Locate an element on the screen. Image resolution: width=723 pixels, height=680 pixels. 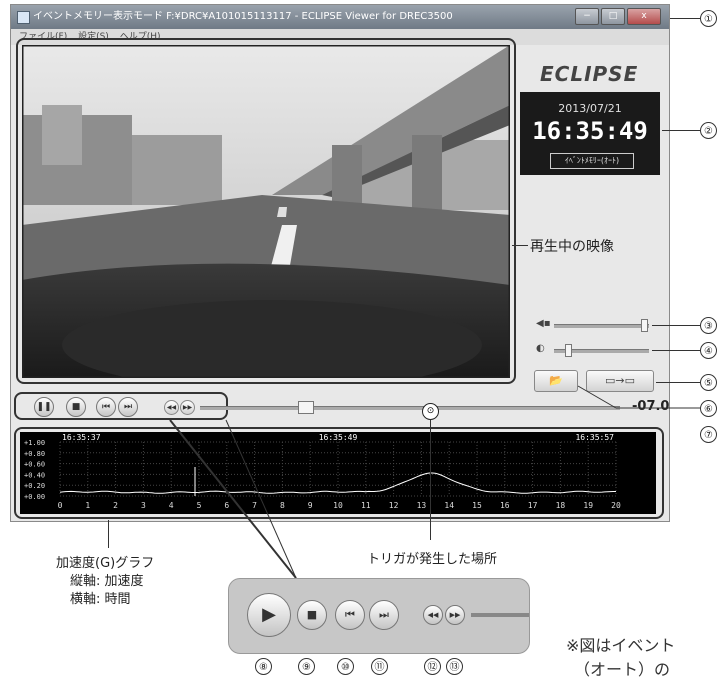
callout-10: ⑩ is located at coordinates (345, 666).